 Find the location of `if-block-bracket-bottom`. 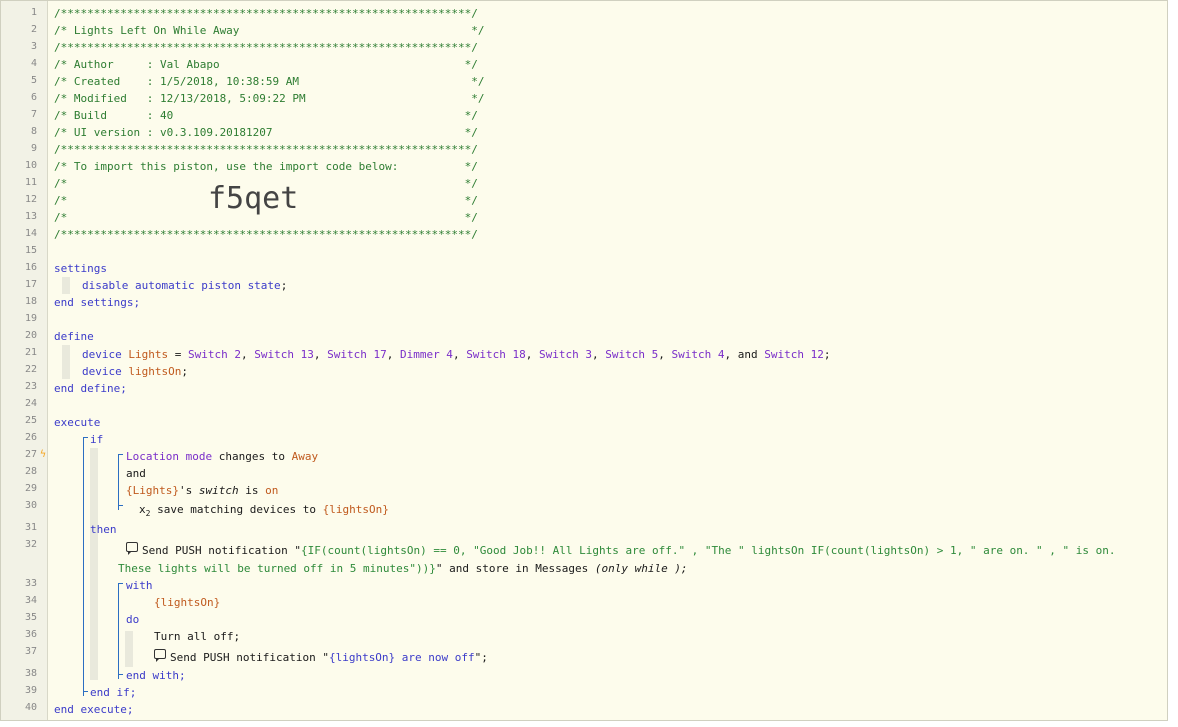

if-block-bracket-bottom is located at coordinates (85, 691).